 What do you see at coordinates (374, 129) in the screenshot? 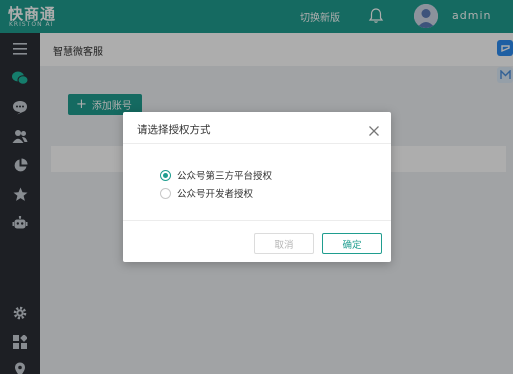
I see `close-icon` at bounding box center [374, 129].